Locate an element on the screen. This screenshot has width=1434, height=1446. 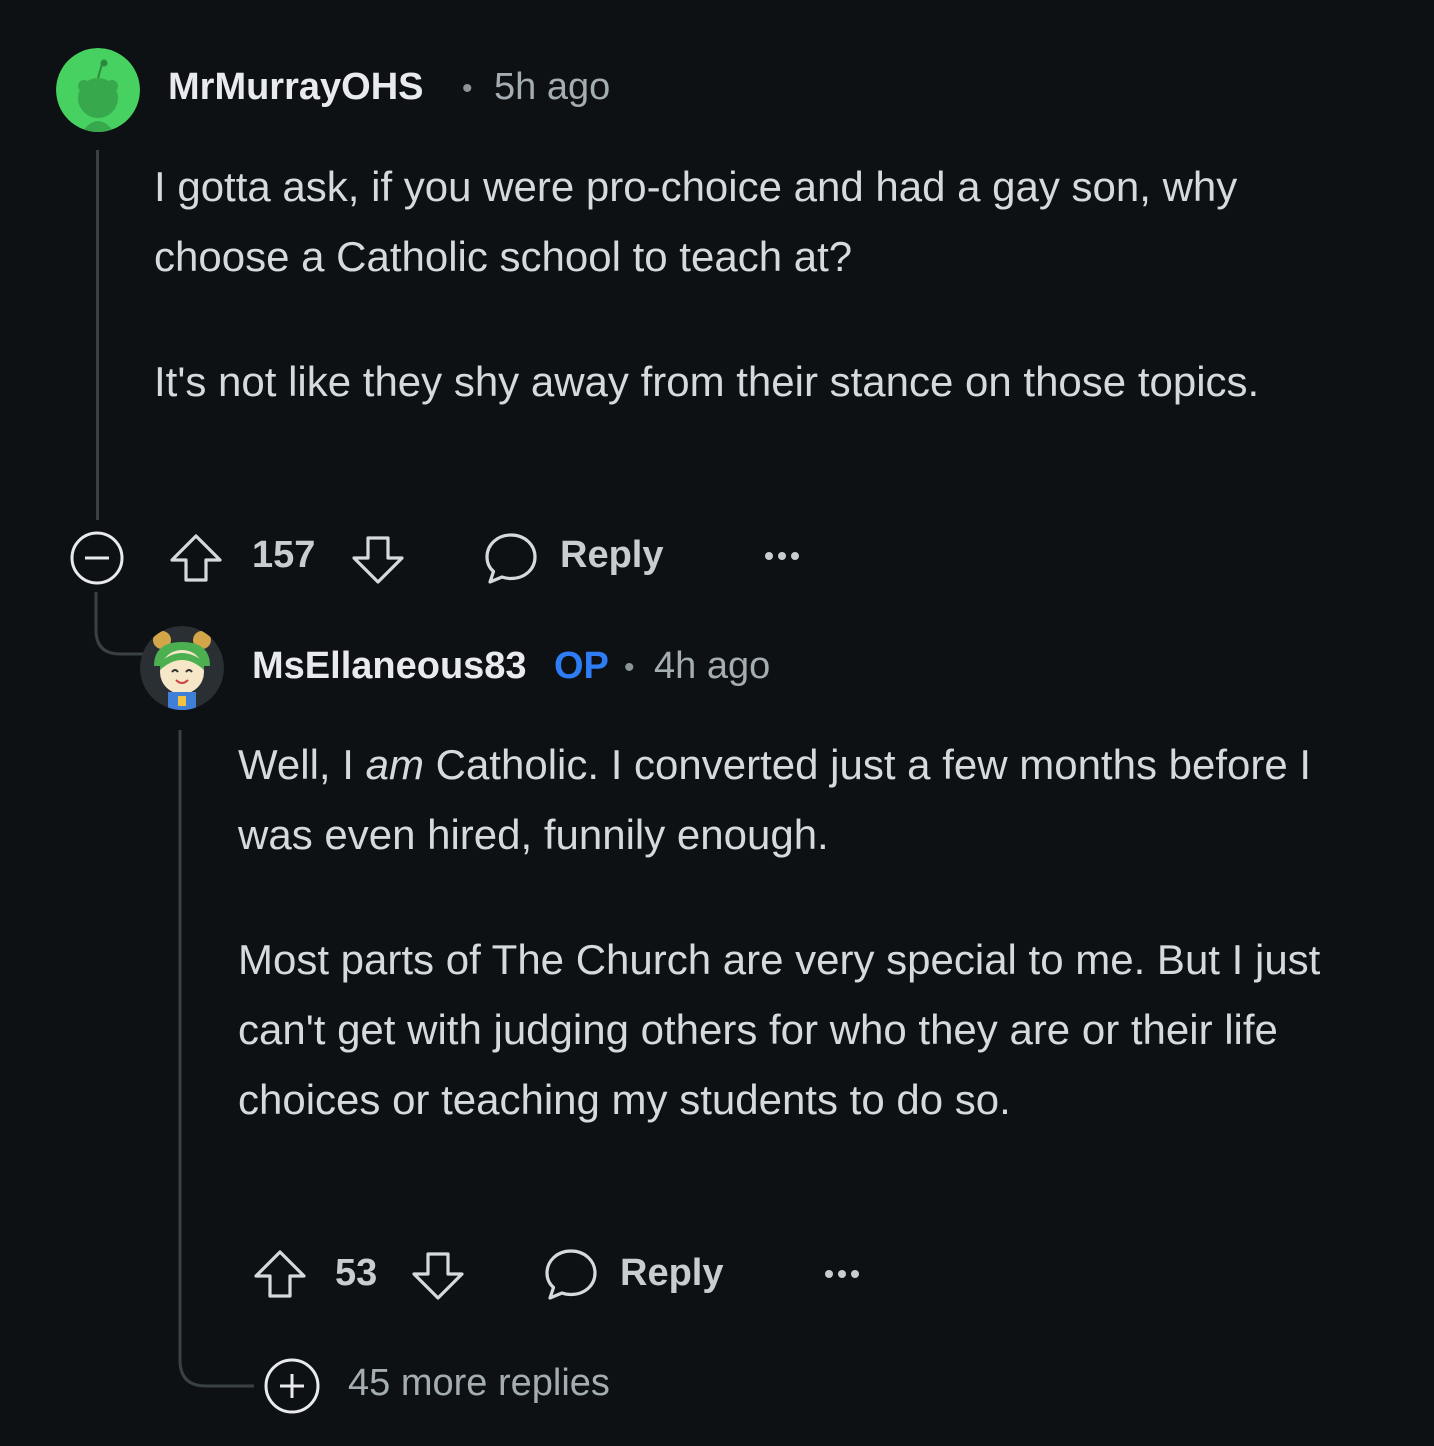
comment-author: MrMurrayOHS is located at coordinates (296, 87).